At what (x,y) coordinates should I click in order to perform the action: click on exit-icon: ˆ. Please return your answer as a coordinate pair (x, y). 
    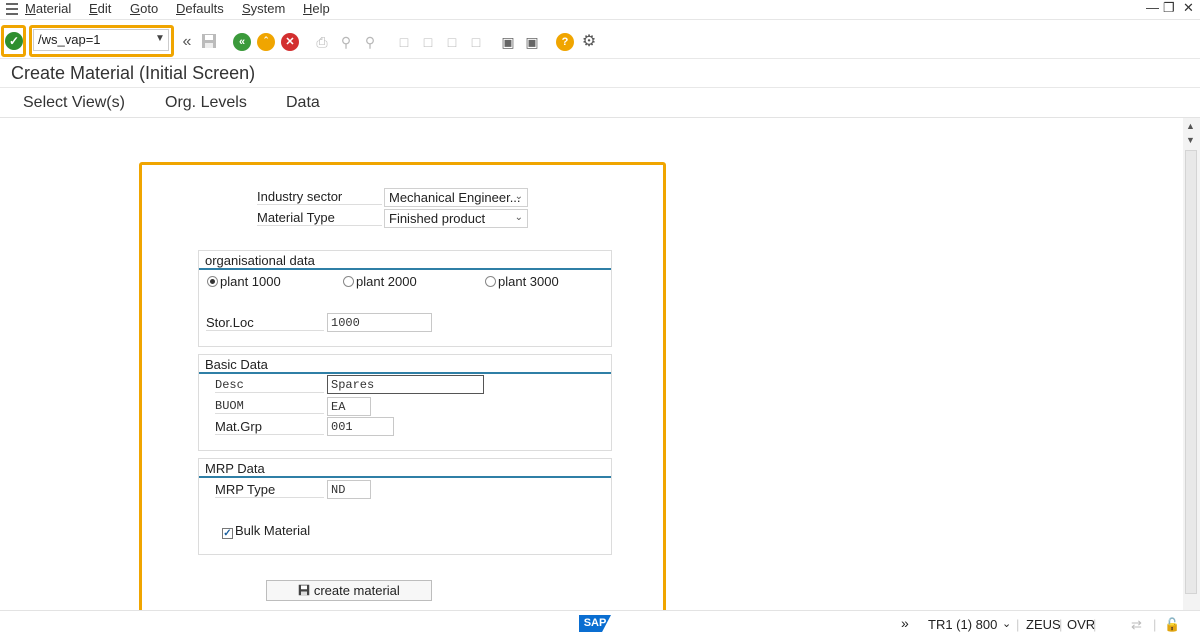
    Looking at the image, I should click on (266, 42).